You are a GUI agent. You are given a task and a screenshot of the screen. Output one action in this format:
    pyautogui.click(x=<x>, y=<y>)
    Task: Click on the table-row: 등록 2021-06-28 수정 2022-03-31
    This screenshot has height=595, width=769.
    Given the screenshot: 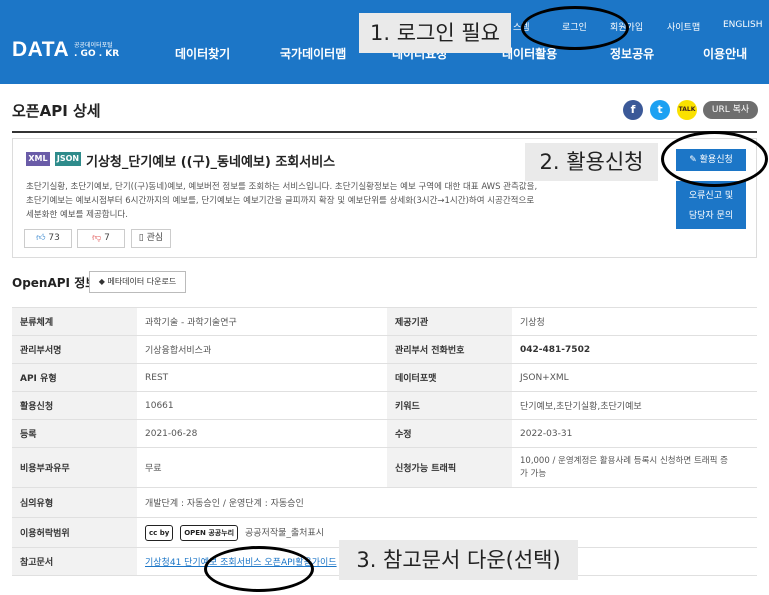 What is the action you would take?
    pyautogui.click(x=384, y=433)
    